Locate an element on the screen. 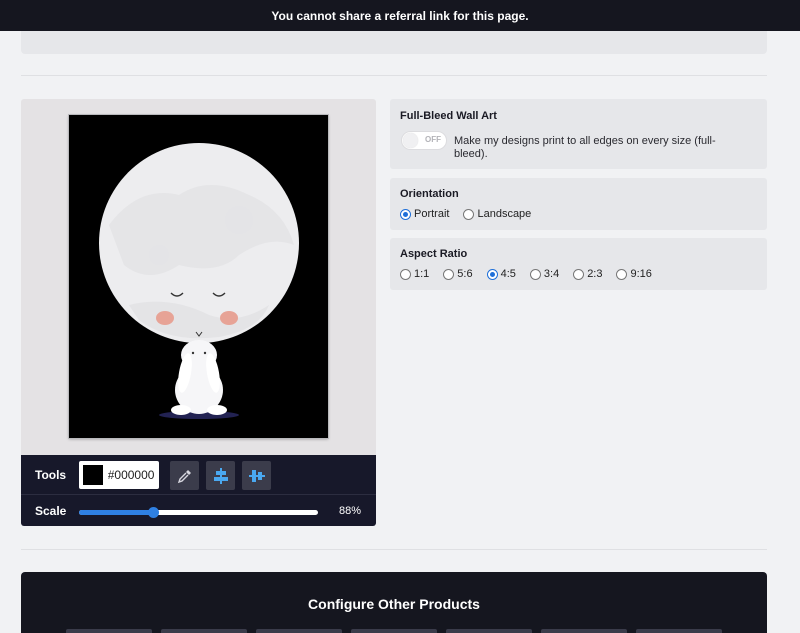  aspect-option-4-5: 4:5 is located at coordinates (501, 274).